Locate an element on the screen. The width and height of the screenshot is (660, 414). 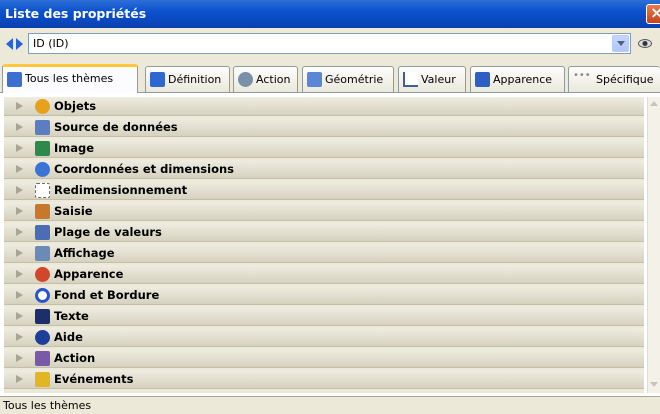
category-label: Evénements is located at coordinates (94, 379).